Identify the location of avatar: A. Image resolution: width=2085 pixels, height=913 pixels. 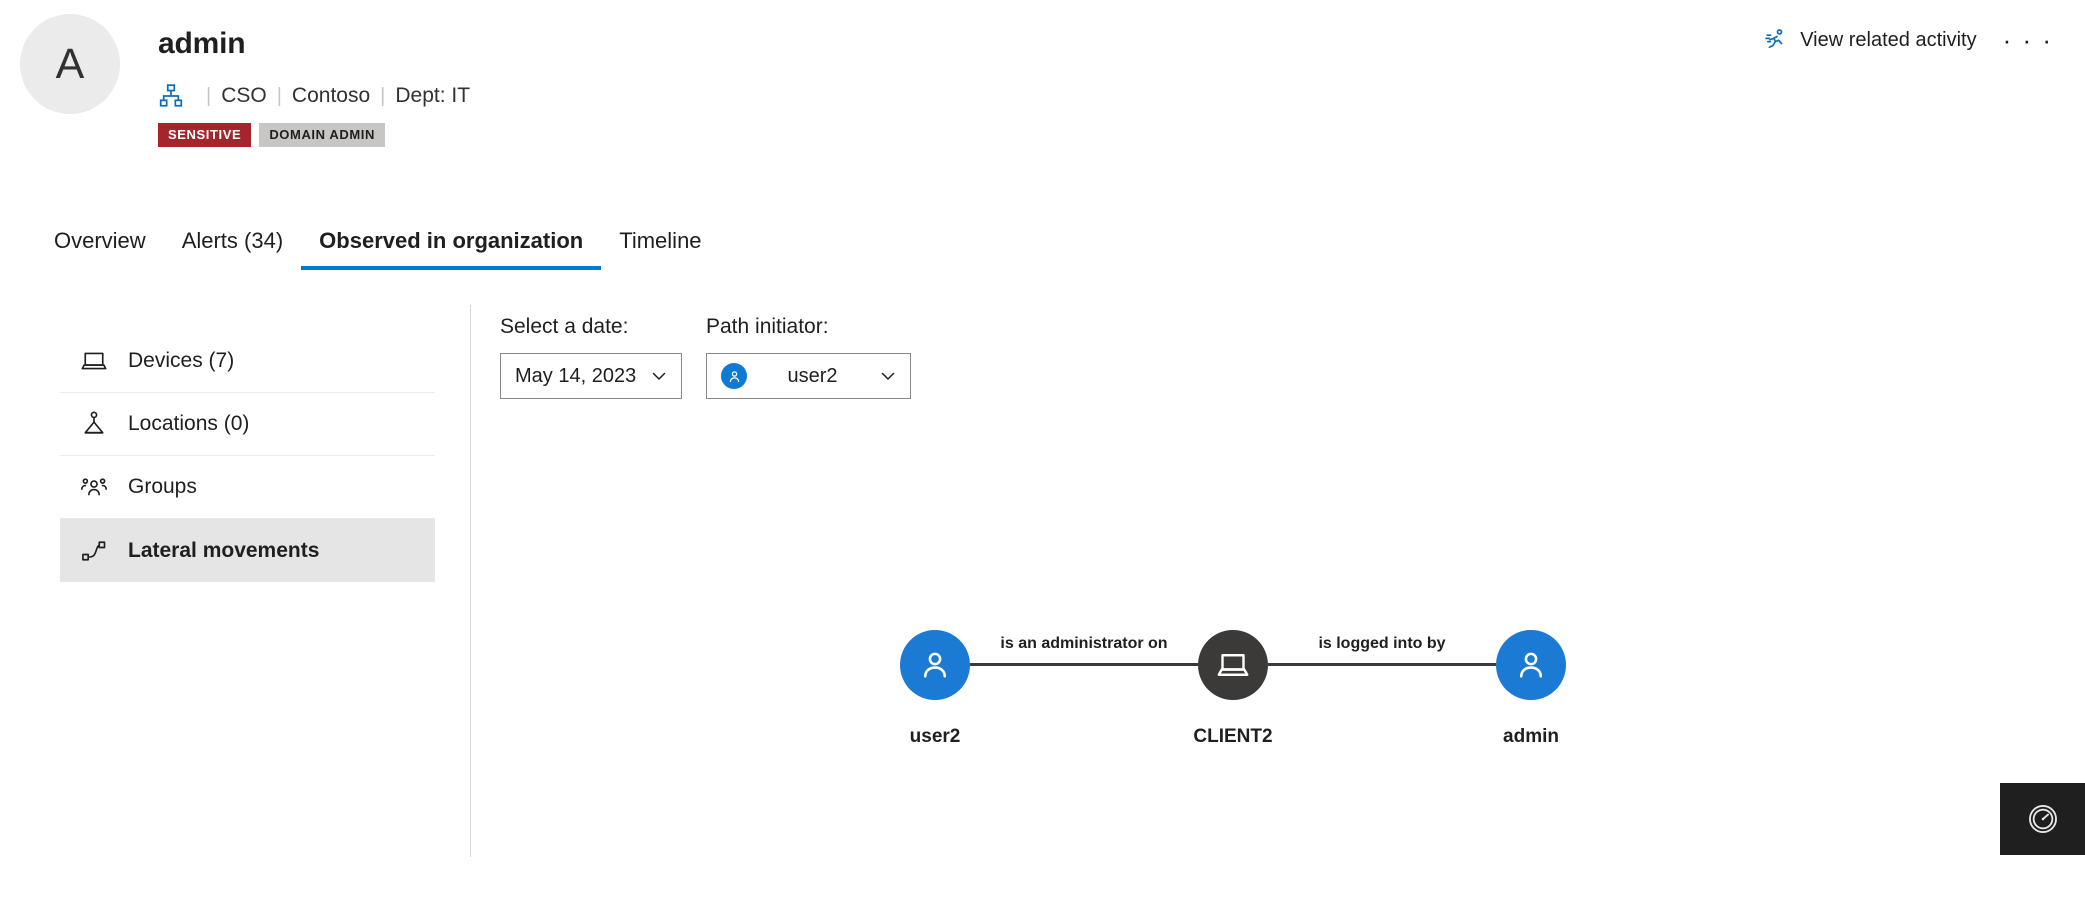
(70, 64).